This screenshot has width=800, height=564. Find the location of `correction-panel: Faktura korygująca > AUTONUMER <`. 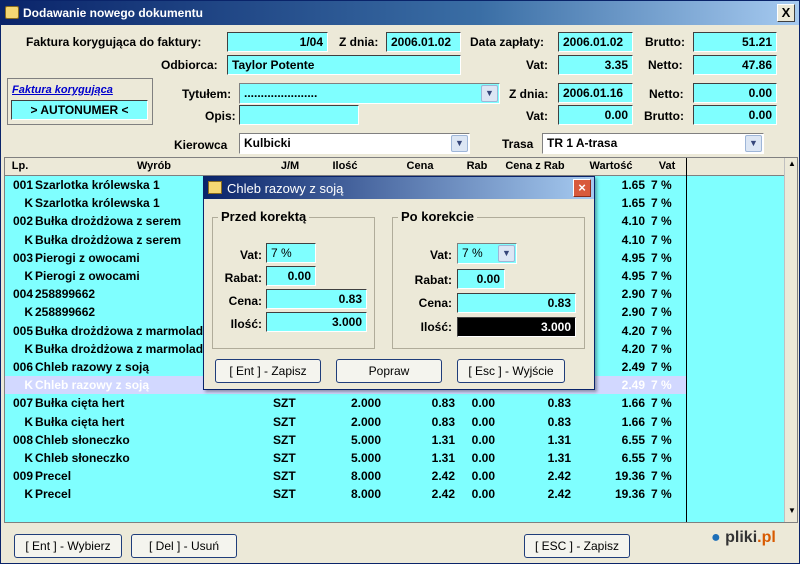

correction-panel: Faktura korygująca > AUTONUMER < is located at coordinates (80, 101).